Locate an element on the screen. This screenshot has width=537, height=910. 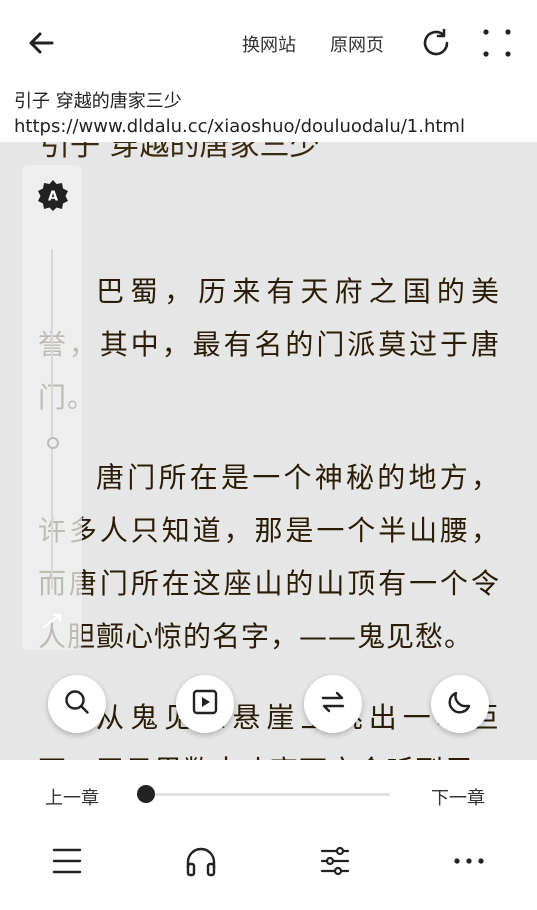
autoplay-icon is located at coordinates (205, 704).